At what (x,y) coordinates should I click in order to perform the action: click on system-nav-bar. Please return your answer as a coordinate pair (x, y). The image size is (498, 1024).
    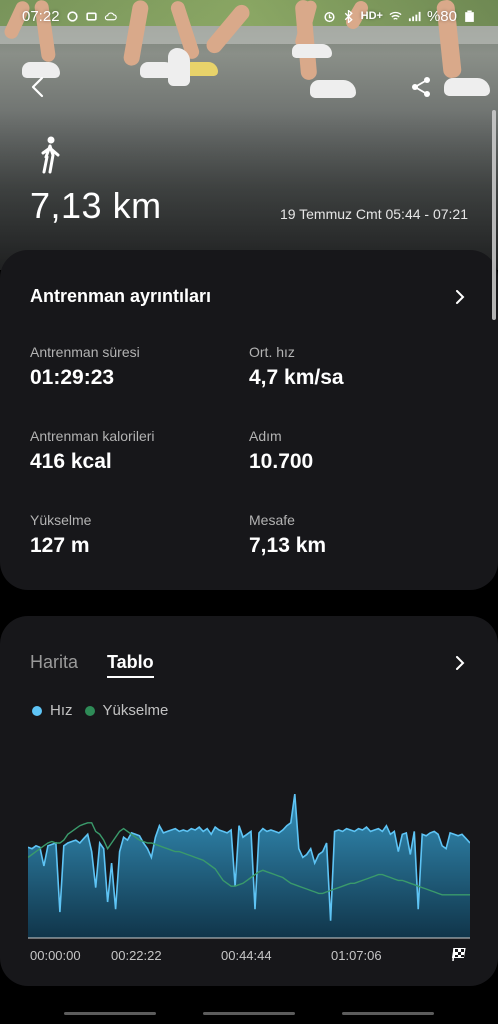
    Looking at the image, I should click on (249, 1012).